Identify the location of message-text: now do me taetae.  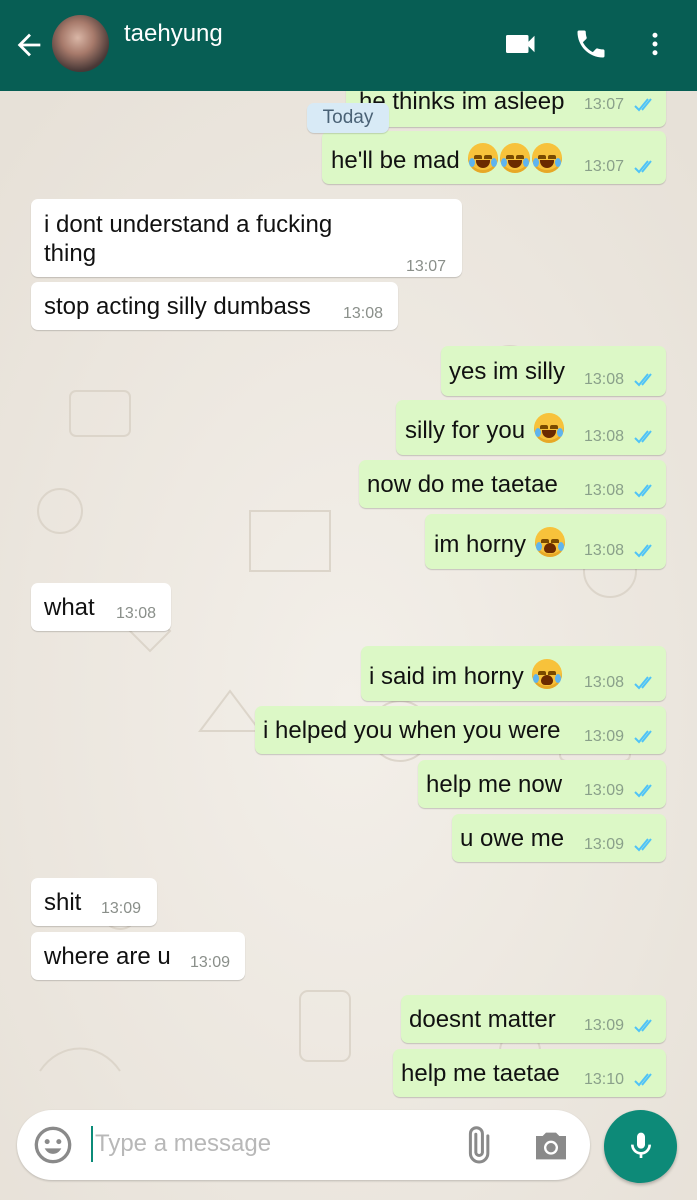
(462, 484).